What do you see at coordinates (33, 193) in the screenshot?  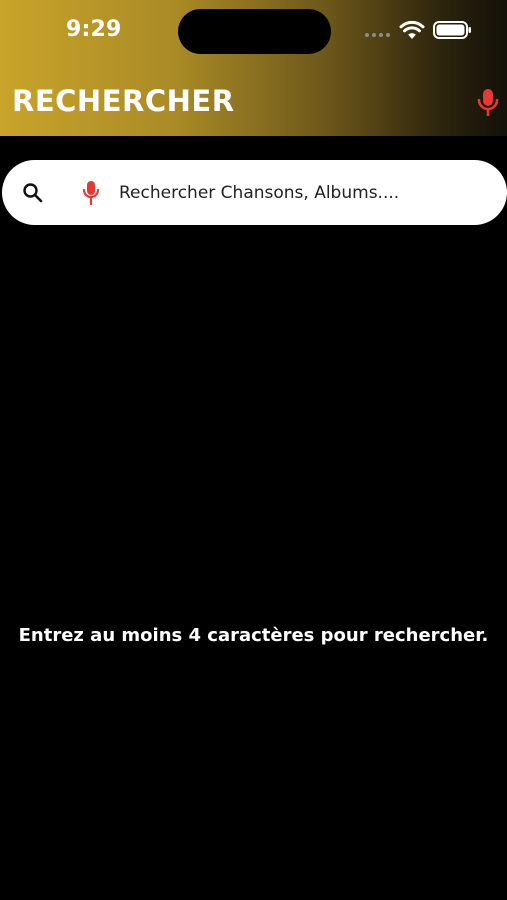 I see `search-icon` at bounding box center [33, 193].